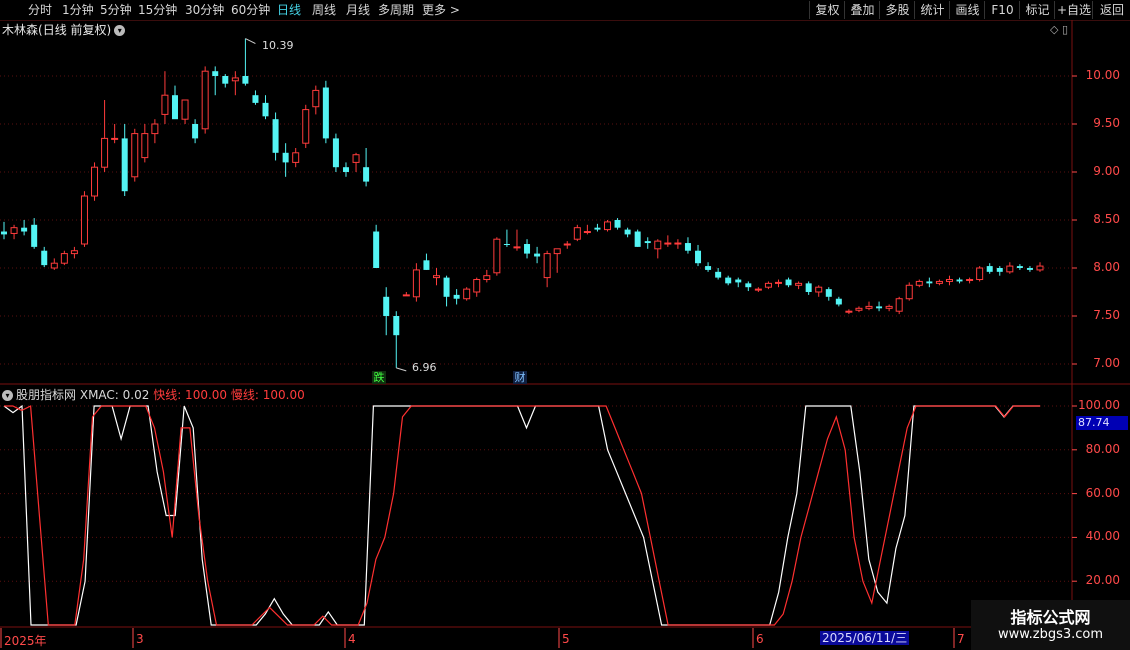 Image resolution: width=1130 pixels, height=650 pixels. I want to click on period-tab-2: 5分钟, so click(116, 10).